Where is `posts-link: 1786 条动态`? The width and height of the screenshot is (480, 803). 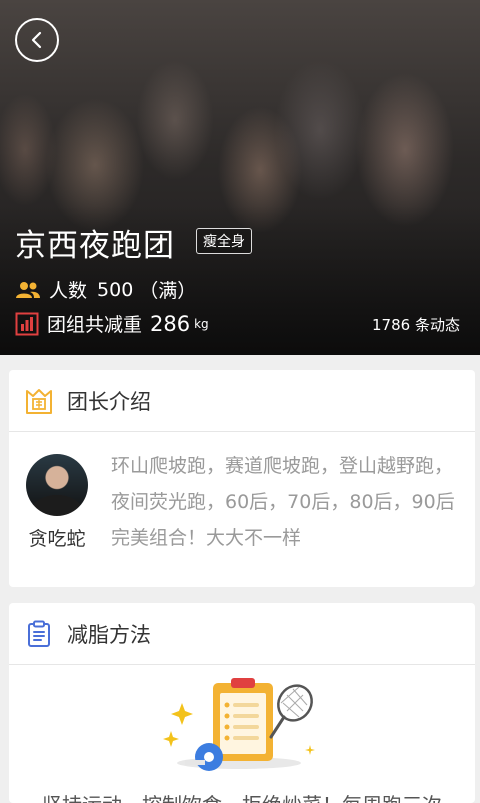
posts-link: 1786 条动态 is located at coordinates (416, 324).